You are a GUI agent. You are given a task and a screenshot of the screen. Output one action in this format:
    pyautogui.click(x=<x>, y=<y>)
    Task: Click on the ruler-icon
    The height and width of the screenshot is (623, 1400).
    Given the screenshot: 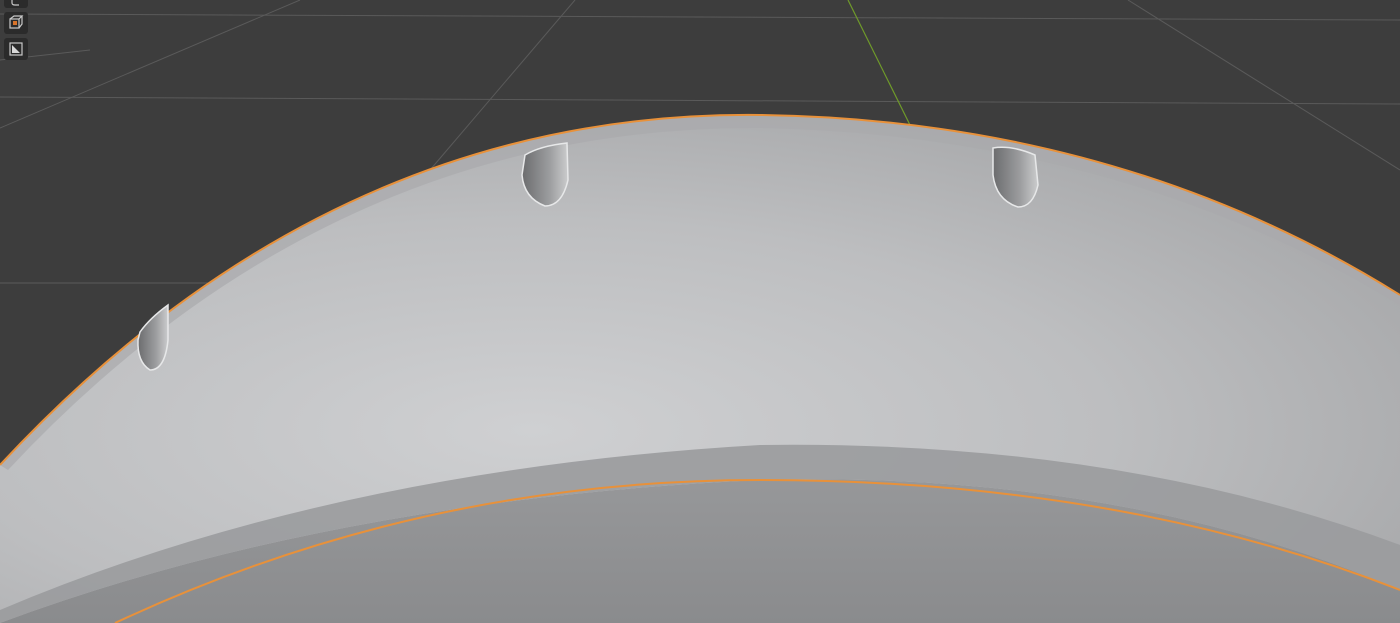 What is the action you would take?
    pyautogui.click(x=16, y=49)
    